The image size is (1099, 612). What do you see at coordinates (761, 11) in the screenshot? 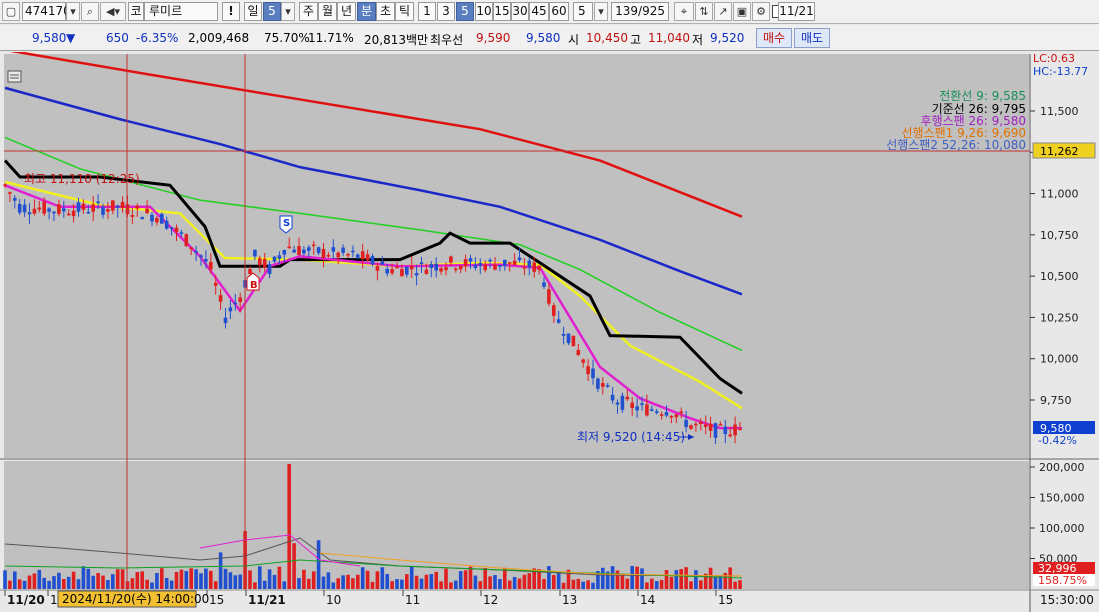
I see `gear-icon: ⚙` at bounding box center [761, 11].